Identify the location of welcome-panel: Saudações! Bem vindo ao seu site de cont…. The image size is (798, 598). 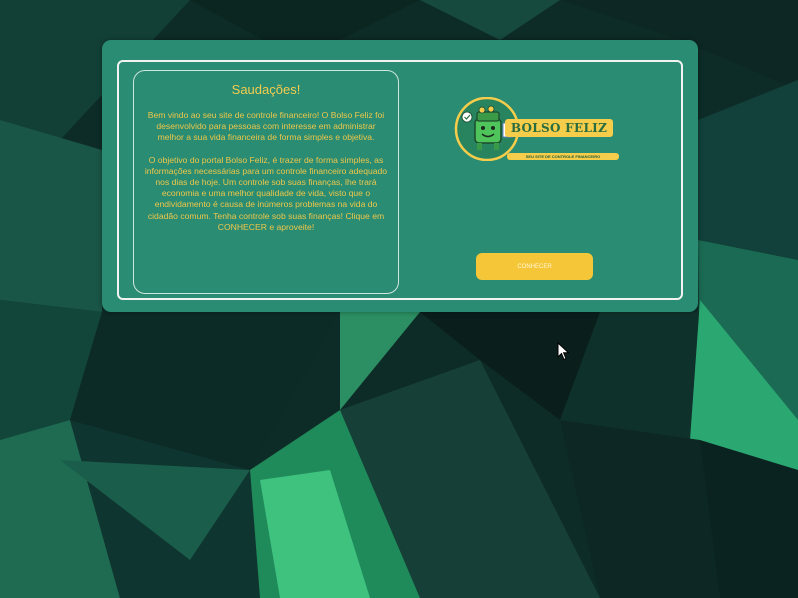
(266, 182).